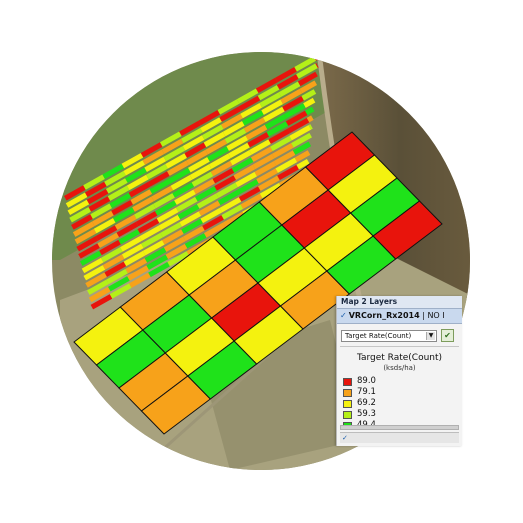 This screenshot has width=523, height=523. Describe the element at coordinates (399, 358) in the screenshot. I see `legend-title: Target Rate(Count)` at that location.